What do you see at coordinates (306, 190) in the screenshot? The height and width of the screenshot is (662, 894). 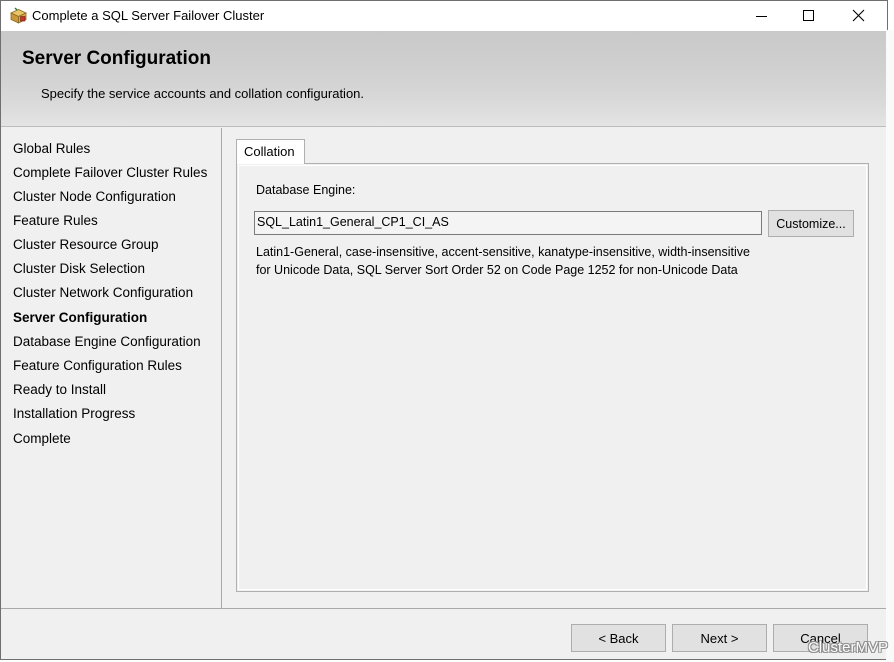 I see `database-engine-label: Database Engine:` at bounding box center [306, 190].